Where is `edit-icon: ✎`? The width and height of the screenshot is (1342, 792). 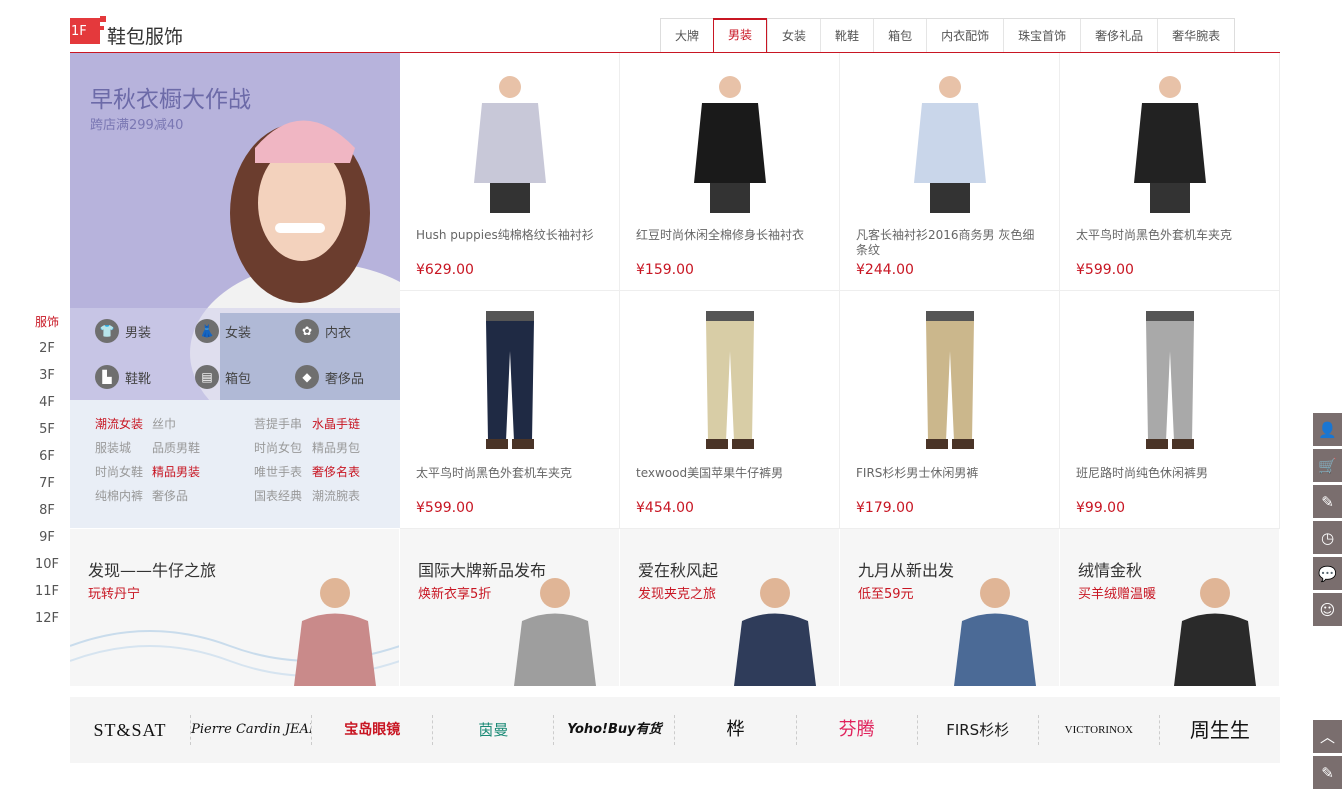 edit-icon: ✎ is located at coordinates (1327, 501).